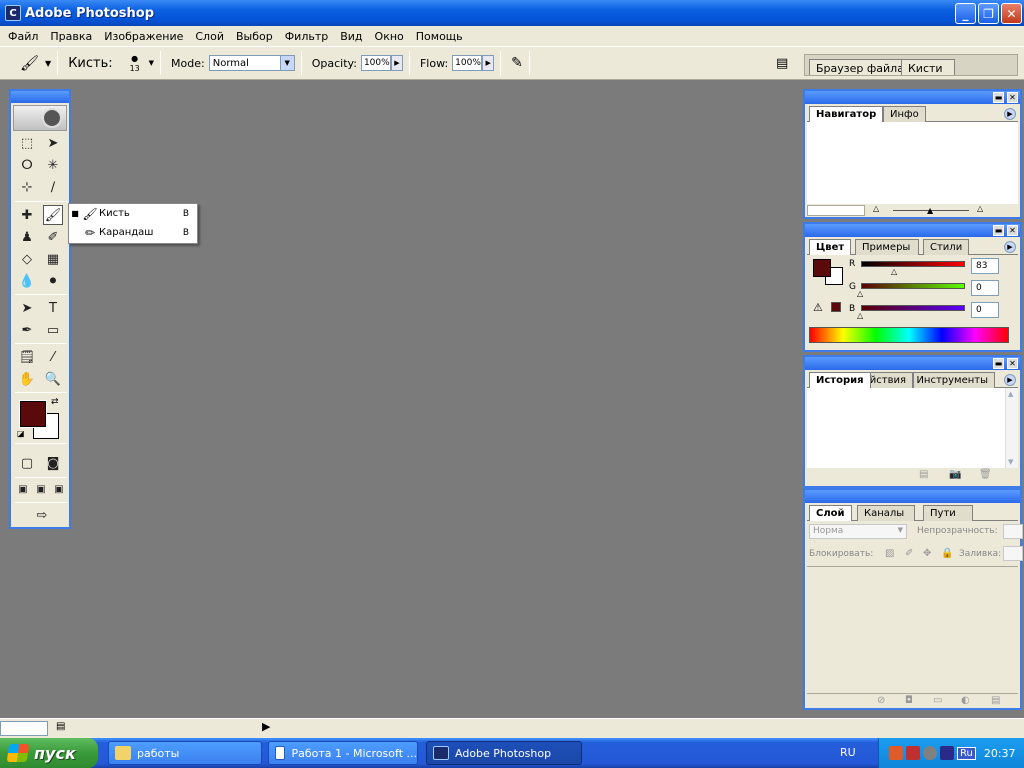  Describe the element at coordinates (966, 753) in the screenshot. I see `keyboard-layout-icon: Ru` at that location.